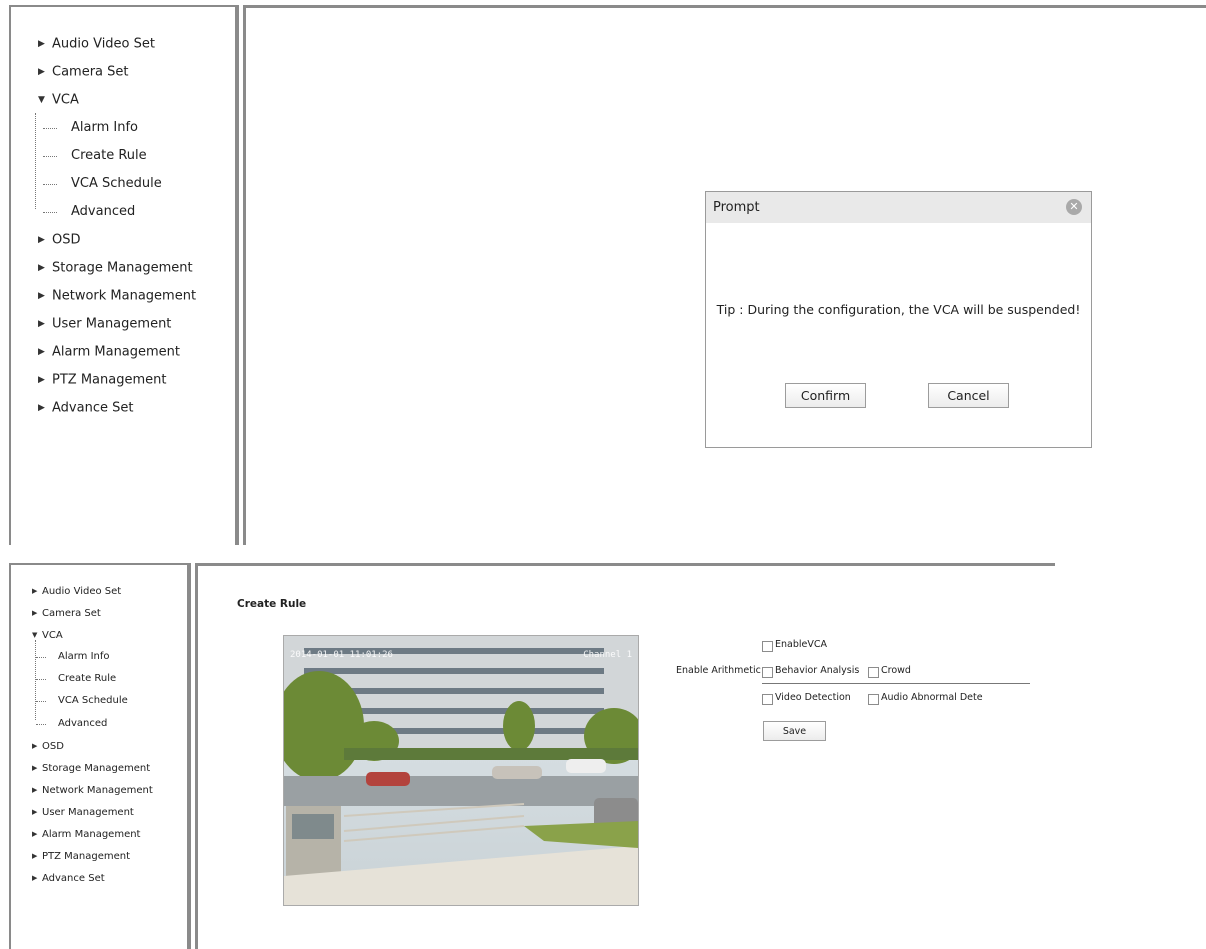 Image resolution: width=1206 pixels, height=949 pixels. What do you see at coordinates (801, 644) in the screenshot?
I see `enable-vca-label: EnableVCA` at bounding box center [801, 644].